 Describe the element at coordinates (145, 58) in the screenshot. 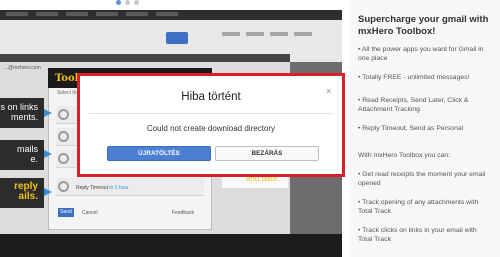

I see `compose-header` at that location.